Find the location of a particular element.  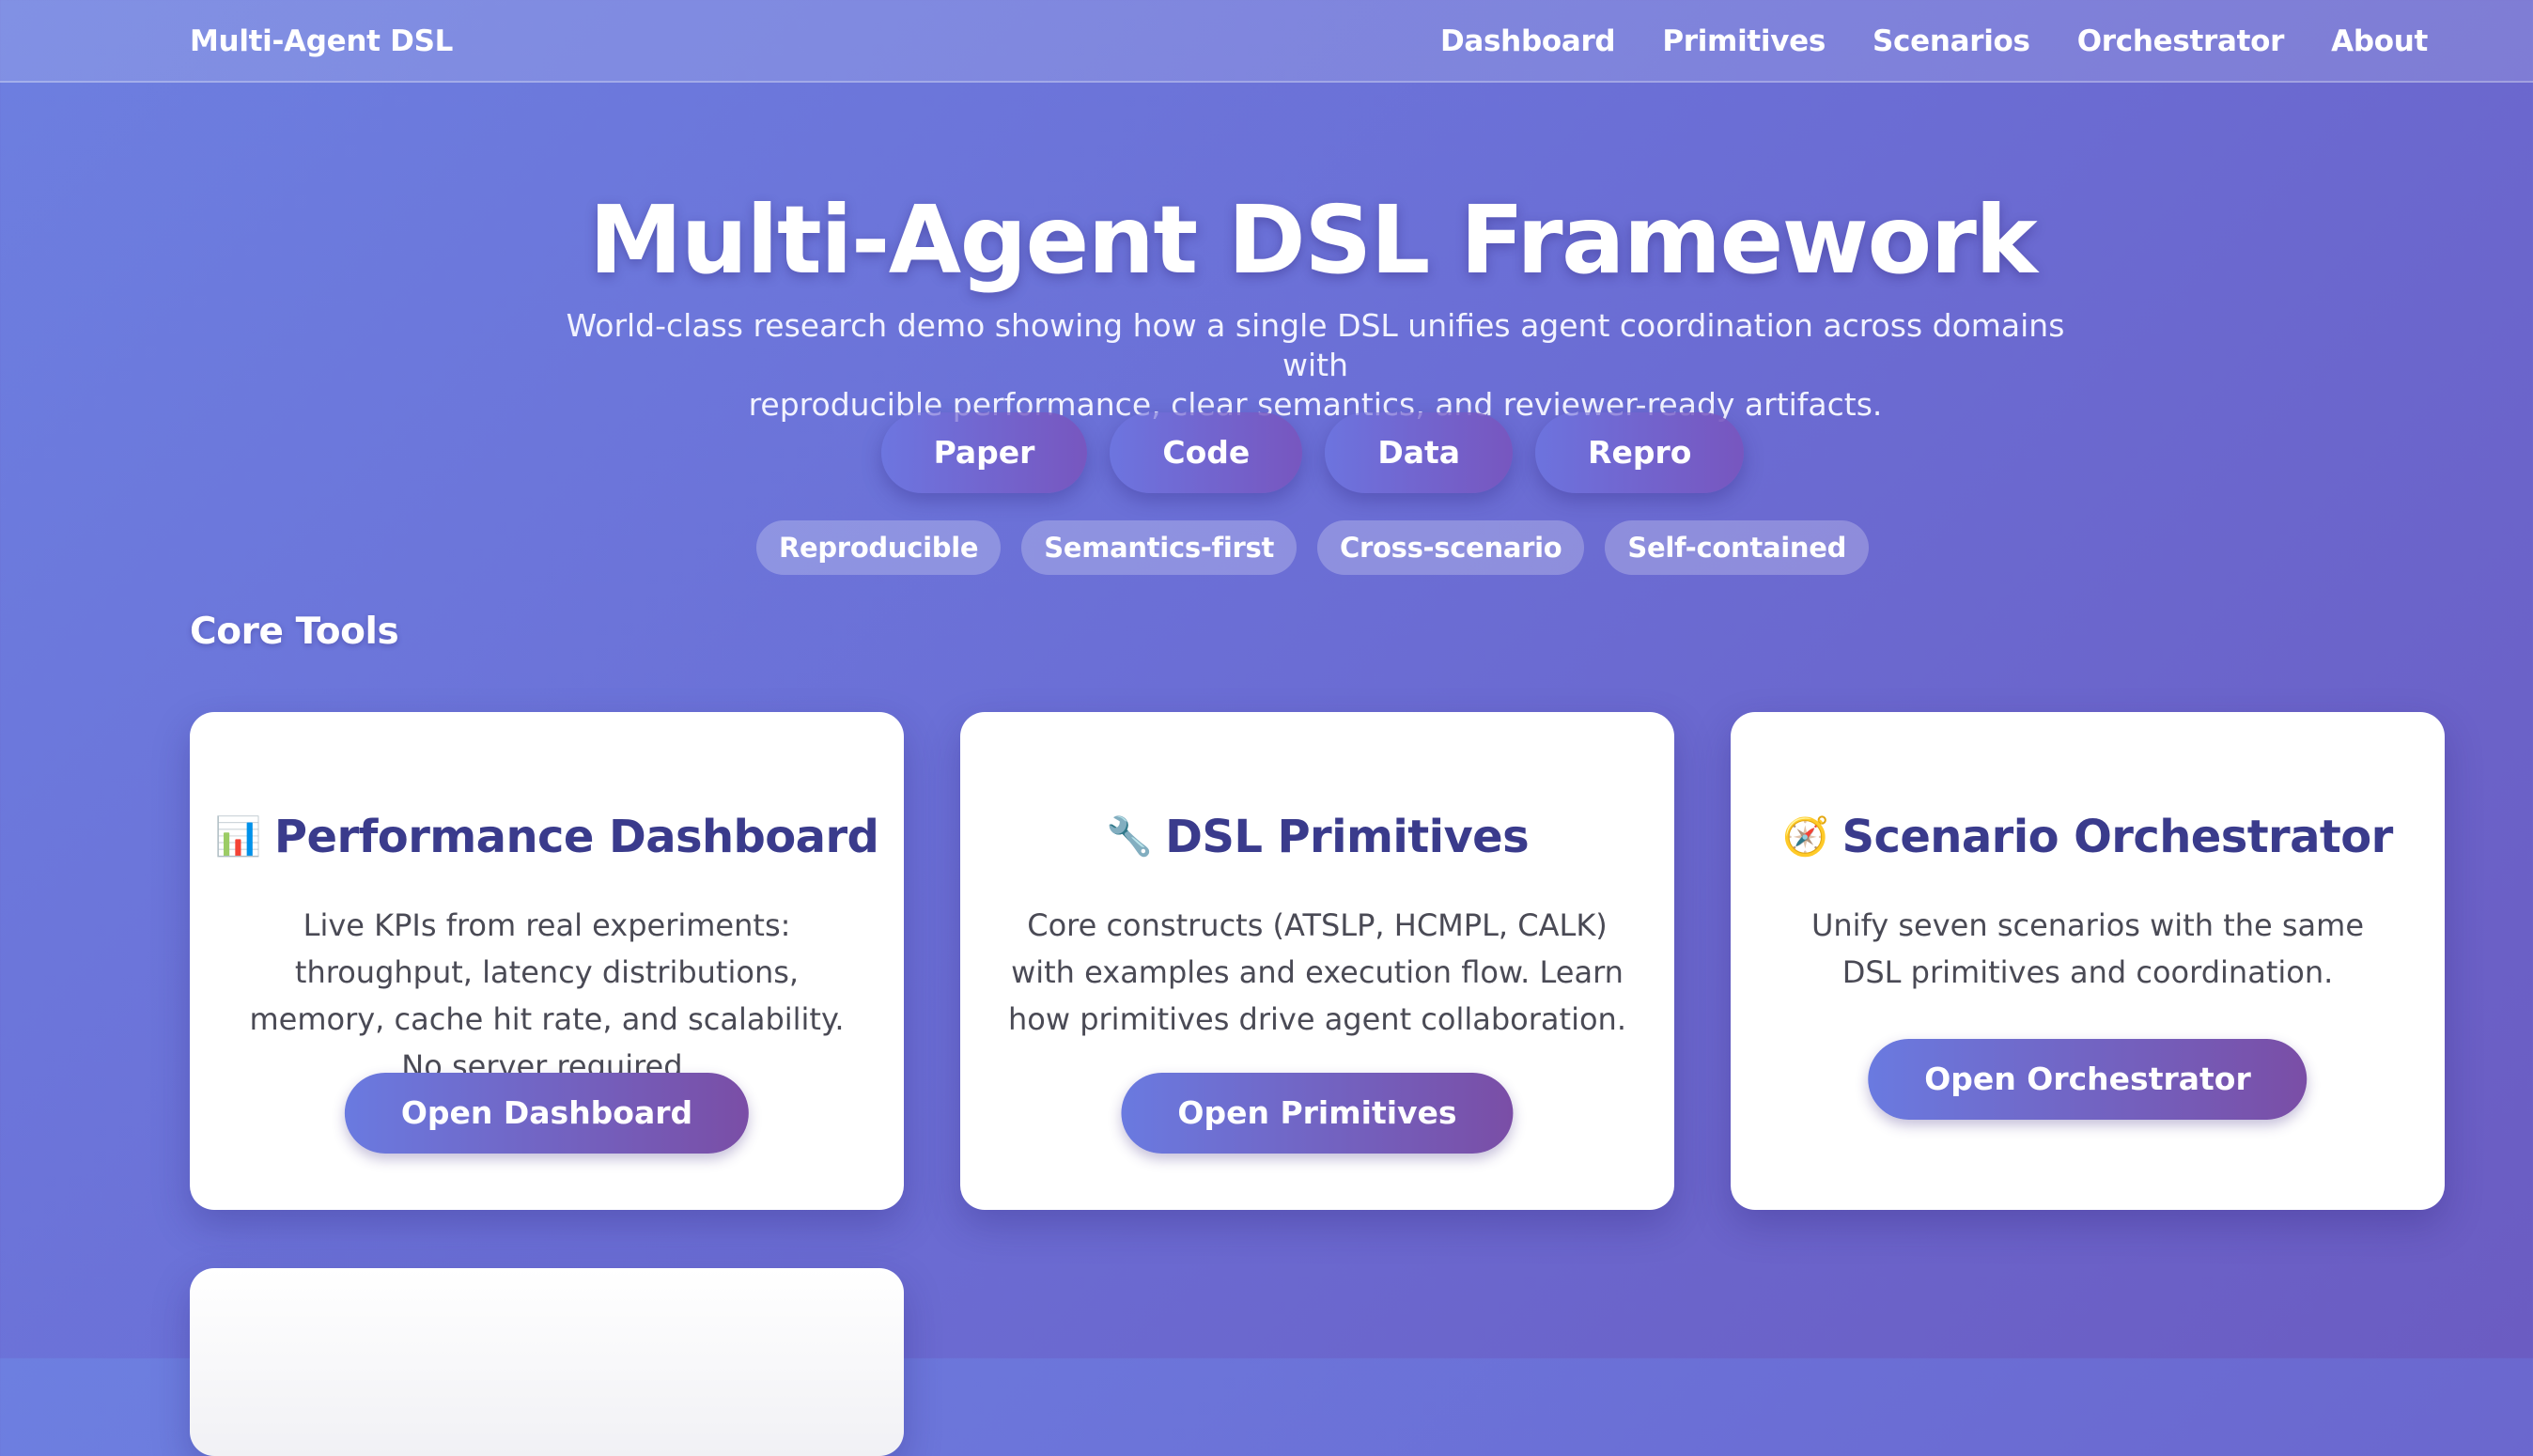

nav-link-scenarios: Scenarios is located at coordinates (1951, 41).